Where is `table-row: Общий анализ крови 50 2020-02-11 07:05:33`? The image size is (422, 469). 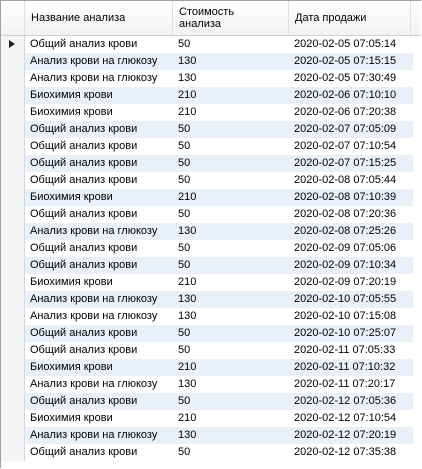 table-row: Общий анализ крови 50 2020-02-11 07:05:33 is located at coordinates (211, 350).